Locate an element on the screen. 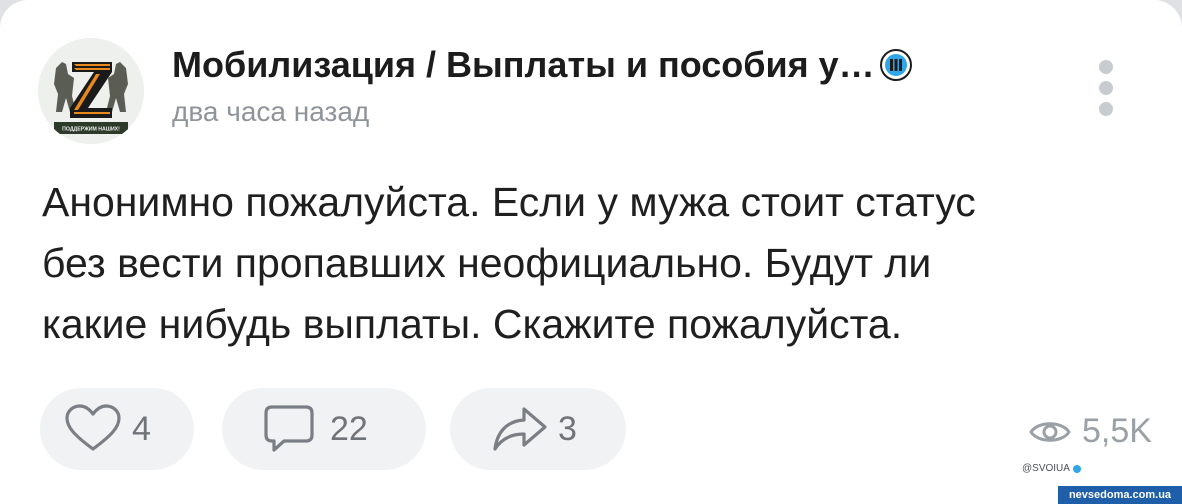 This screenshot has width=1182, height=504. eye-icon is located at coordinates (1050, 431).